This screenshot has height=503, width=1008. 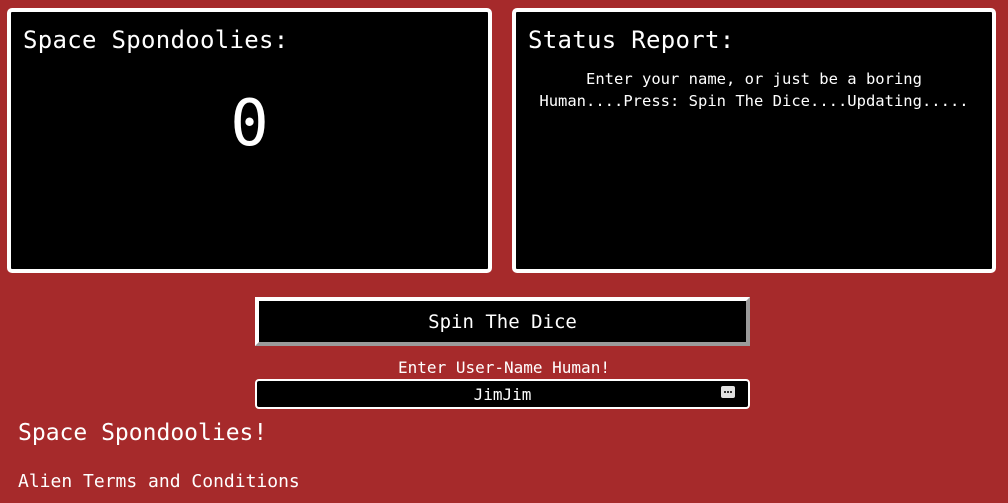 I want to click on footer-title: Space Spondoolies!, so click(x=143, y=433).